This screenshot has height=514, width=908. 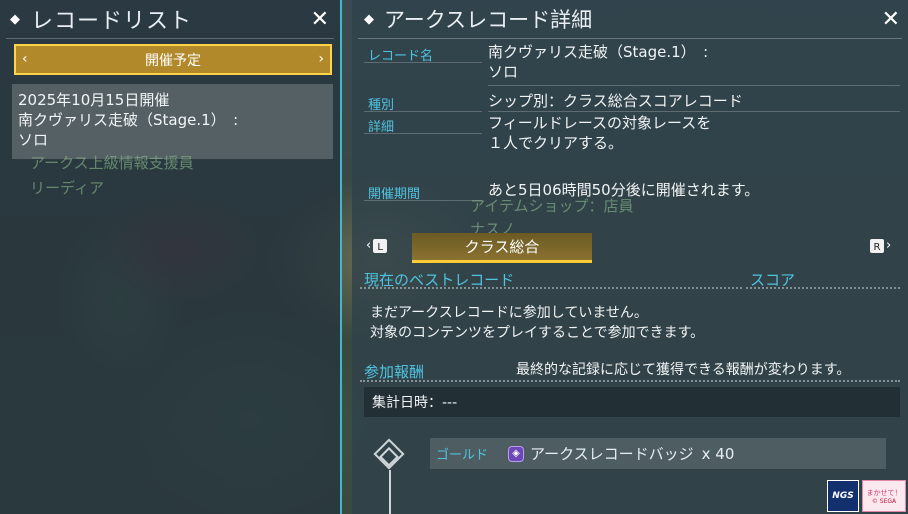 I want to click on reward-tier-label: ゴールド, so click(x=462, y=455).